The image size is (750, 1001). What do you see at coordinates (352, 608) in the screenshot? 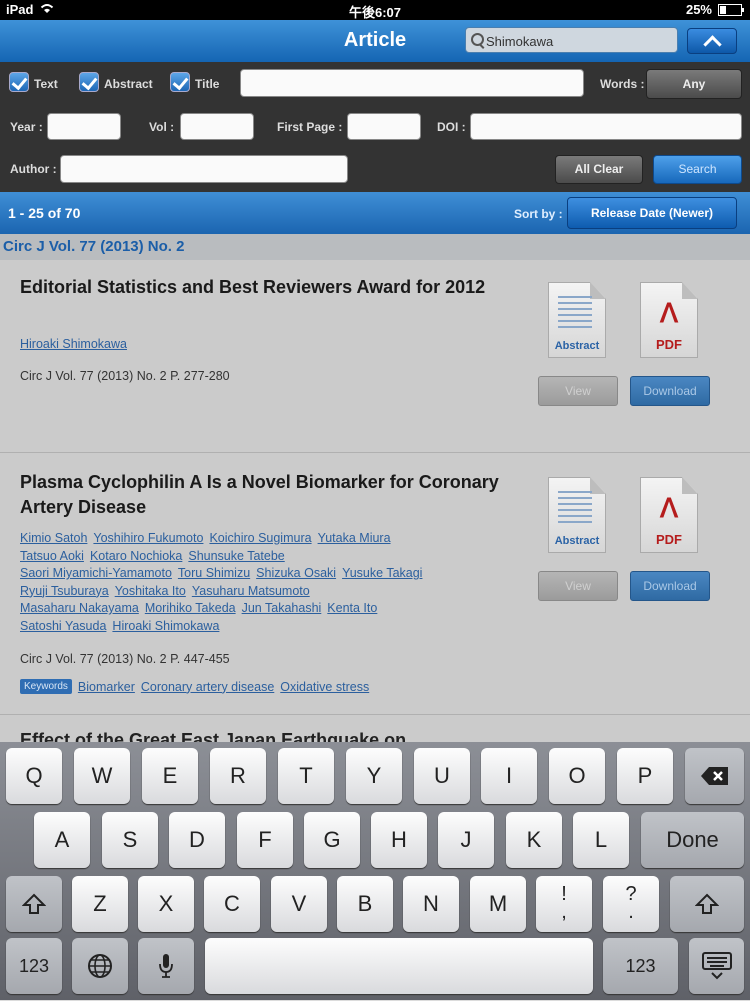
I see `author-link: Kenta Ito` at bounding box center [352, 608].